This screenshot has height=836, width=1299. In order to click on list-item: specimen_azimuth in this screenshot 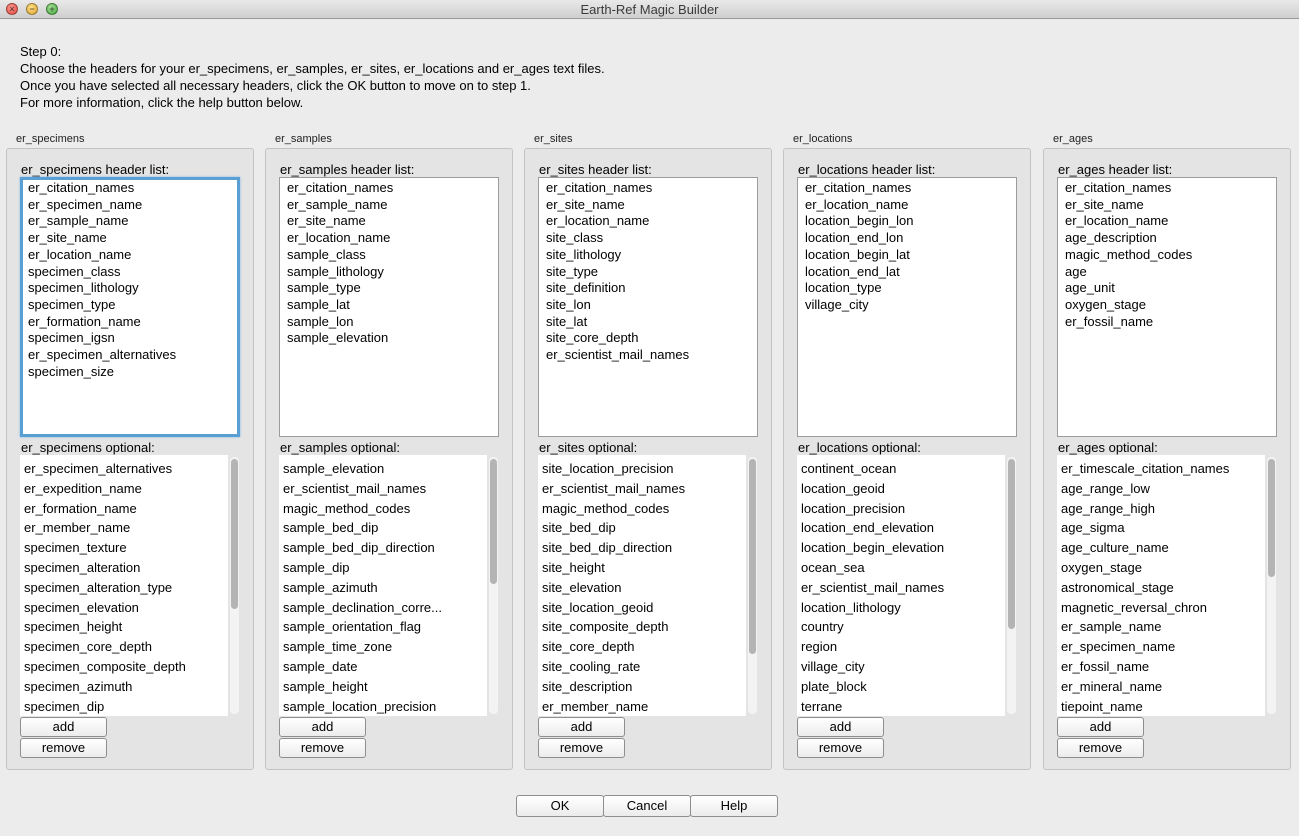, I will do `click(122, 687)`.